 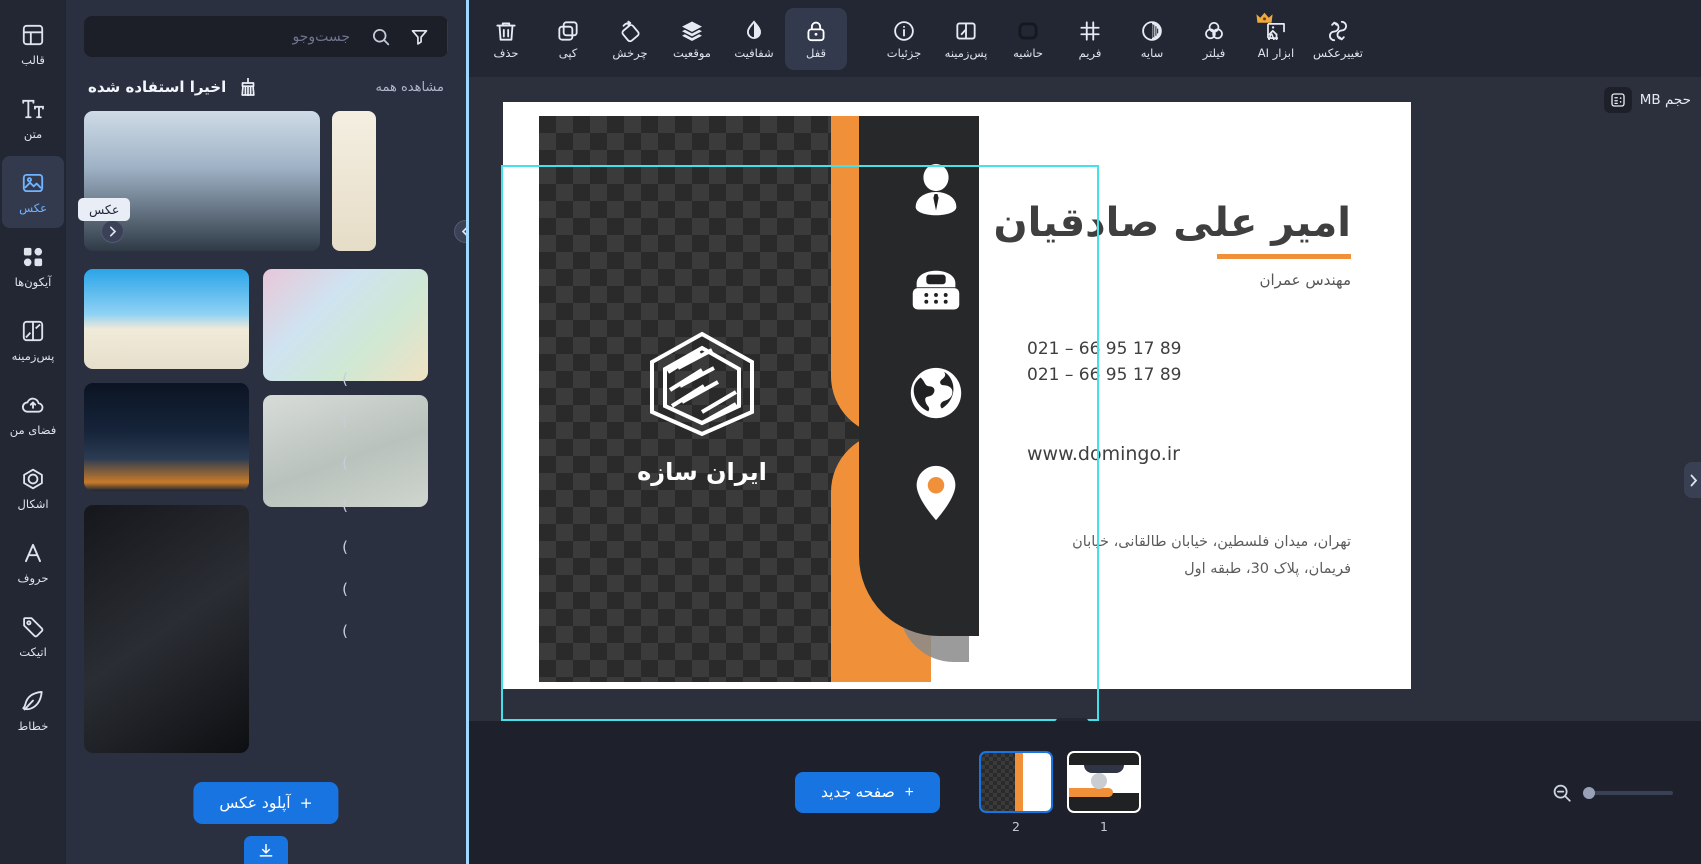 I want to click on rail-item-label: اتیکت, so click(x=33, y=636).